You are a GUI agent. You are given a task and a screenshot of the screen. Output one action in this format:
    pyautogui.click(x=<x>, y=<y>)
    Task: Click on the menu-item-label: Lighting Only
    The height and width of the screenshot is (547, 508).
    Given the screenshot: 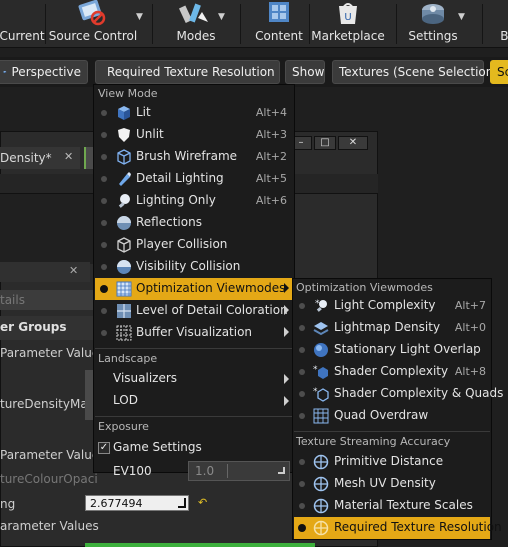 What is the action you would take?
    pyautogui.click(x=176, y=200)
    